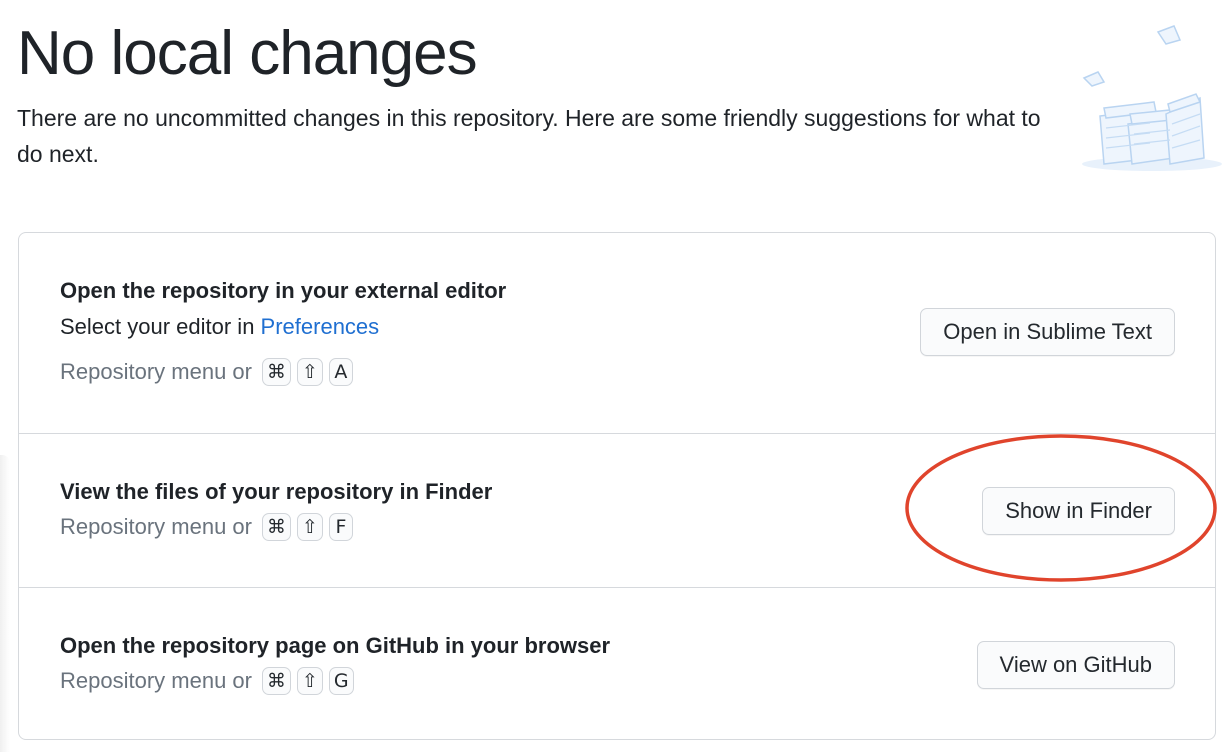  I want to click on show-in-finder-button: Show in Finder, so click(1078, 511).